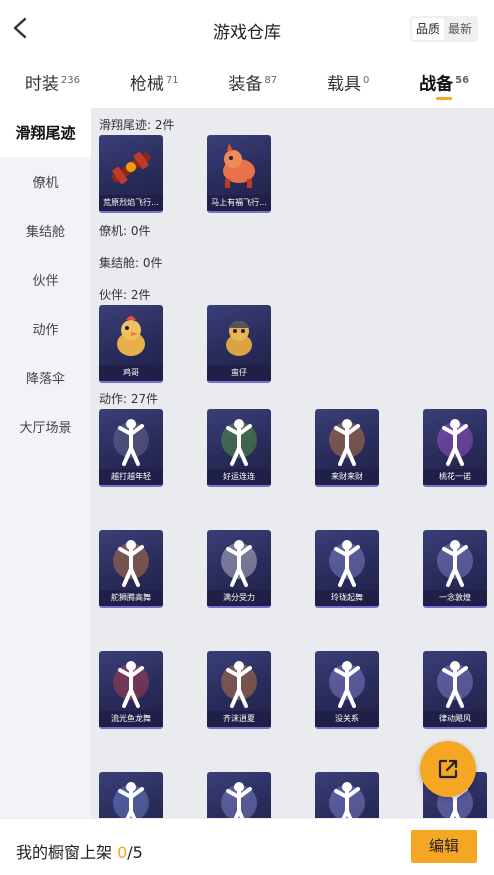 The width and height of the screenshot is (494, 875). I want to click on showcase-counter: 我的橱窗上架 0/5, so click(79, 851).